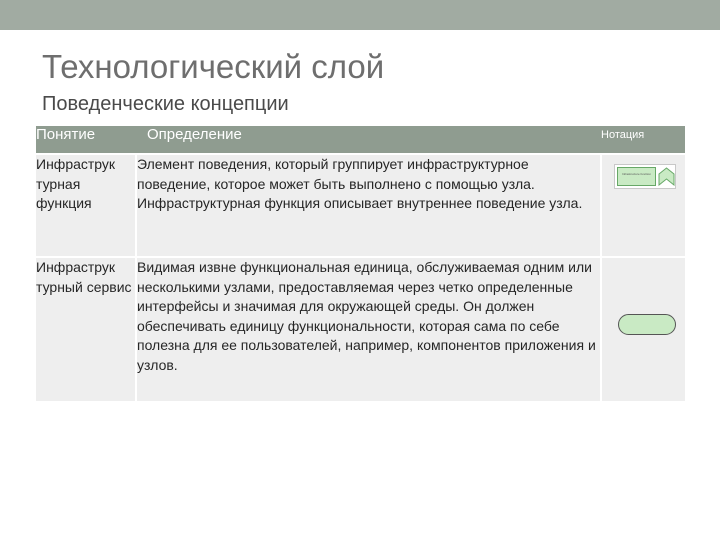 The width and height of the screenshot is (720, 540). Describe the element at coordinates (636, 176) in the screenshot. I see `infrastructure-function-label: Infrastructure function` at that location.